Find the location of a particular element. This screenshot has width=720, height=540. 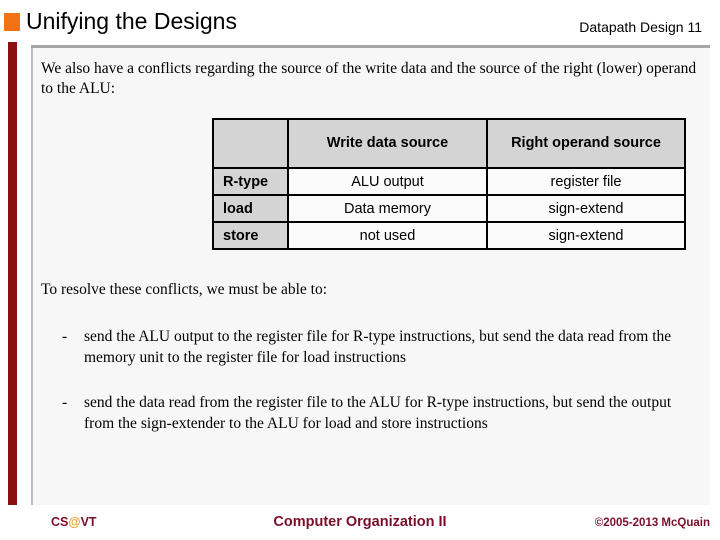

table-corner-cell is located at coordinates (250, 143).